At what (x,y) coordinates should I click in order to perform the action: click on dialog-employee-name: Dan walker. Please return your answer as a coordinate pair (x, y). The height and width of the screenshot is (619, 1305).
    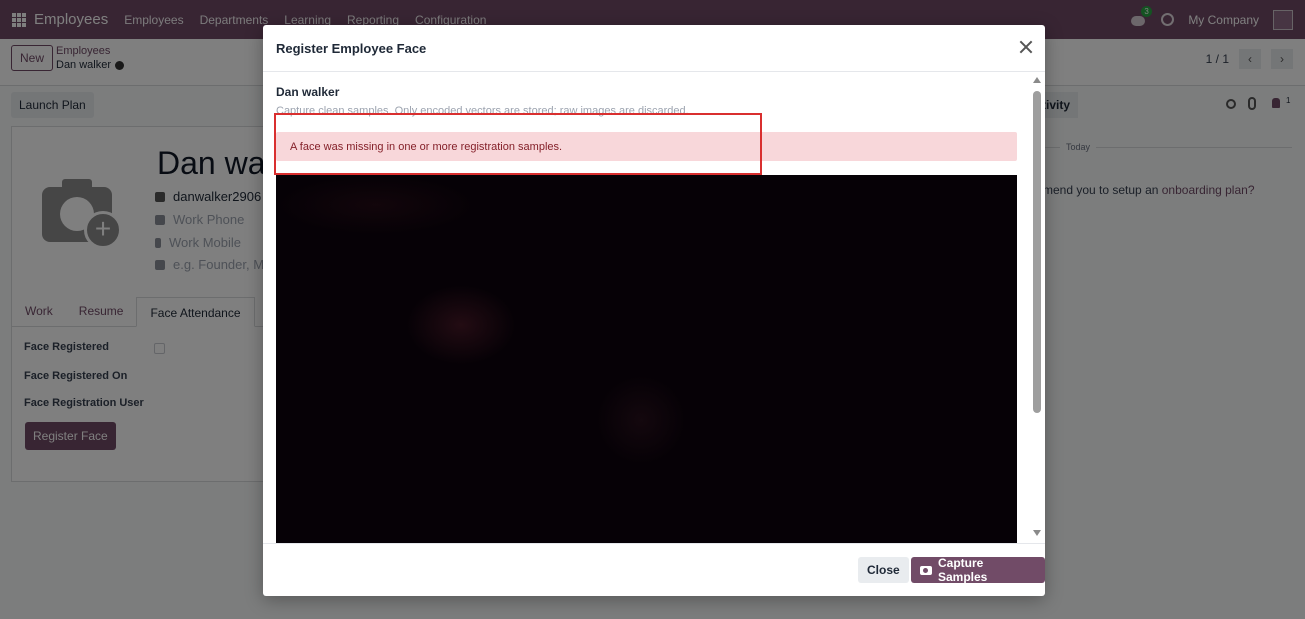
    Looking at the image, I should click on (308, 92).